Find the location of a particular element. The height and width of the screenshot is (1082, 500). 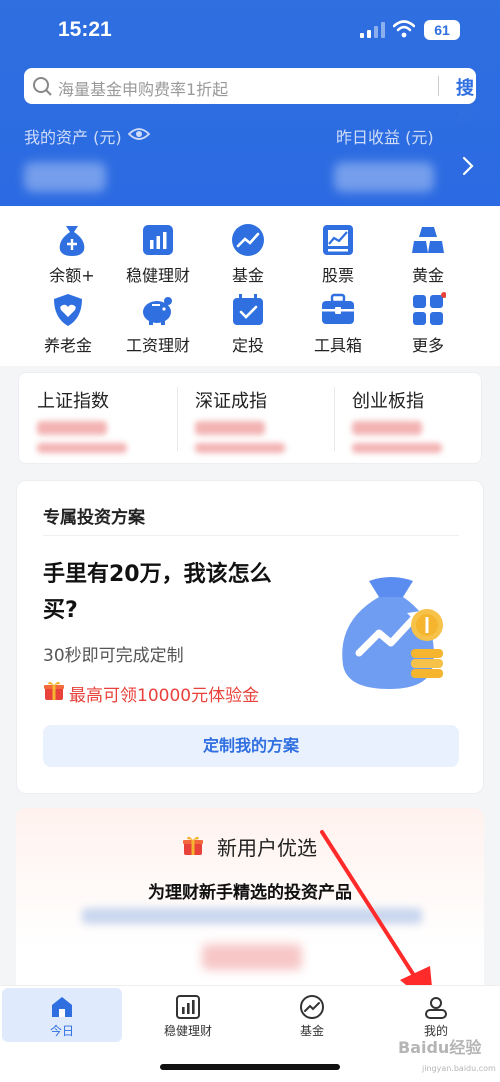

watermark-text: Baidu经验 is located at coordinates (440, 1047).